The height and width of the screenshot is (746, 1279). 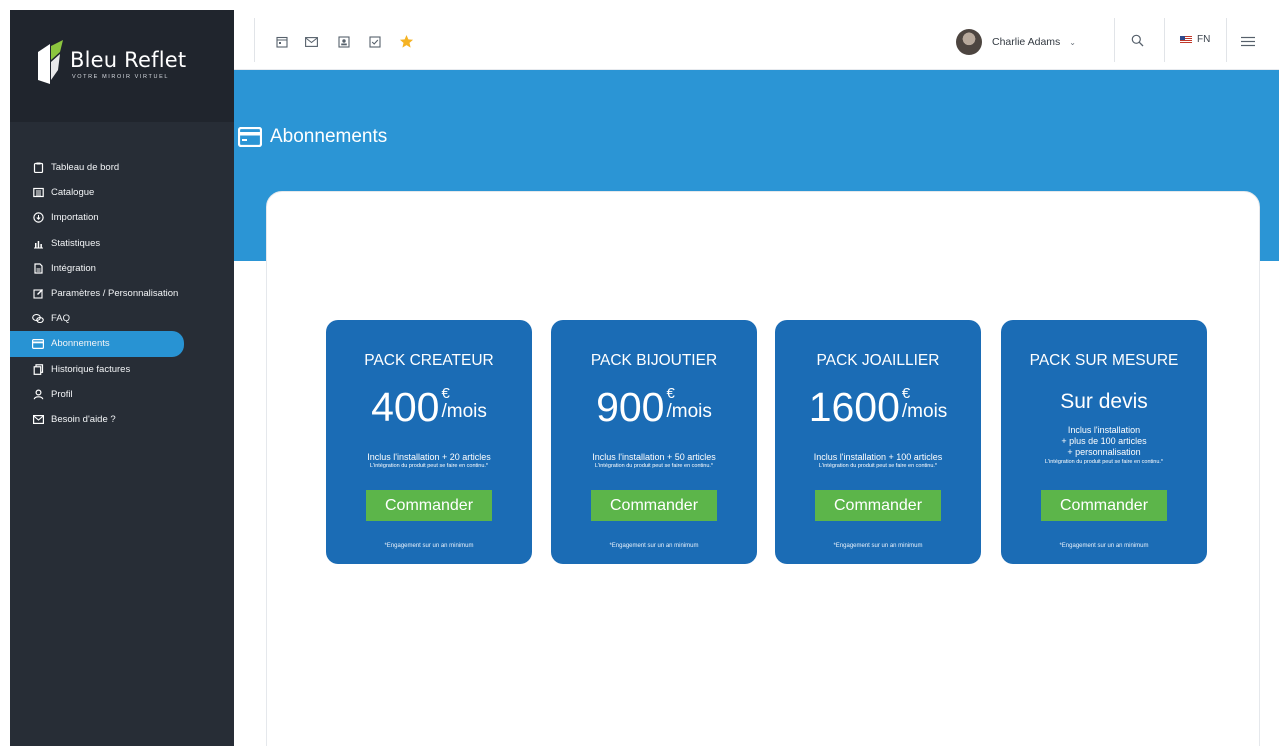 What do you see at coordinates (122, 217) in the screenshot?
I see `sidebar-item-importation: Importation` at bounding box center [122, 217].